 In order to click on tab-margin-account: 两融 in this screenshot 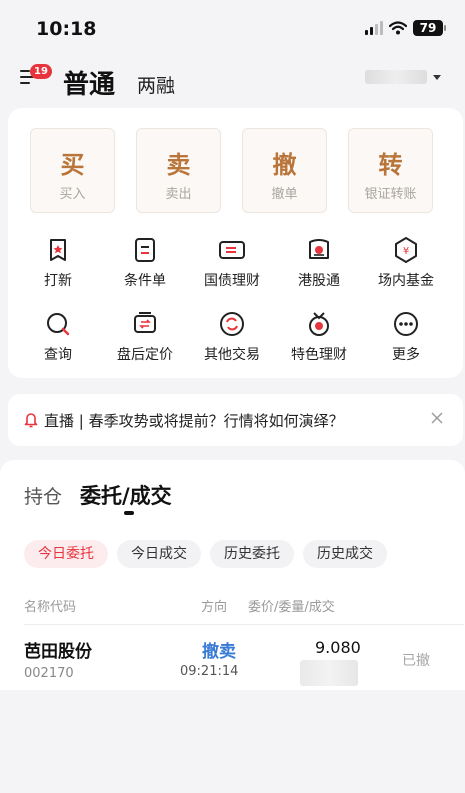, I will do `click(156, 84)`.